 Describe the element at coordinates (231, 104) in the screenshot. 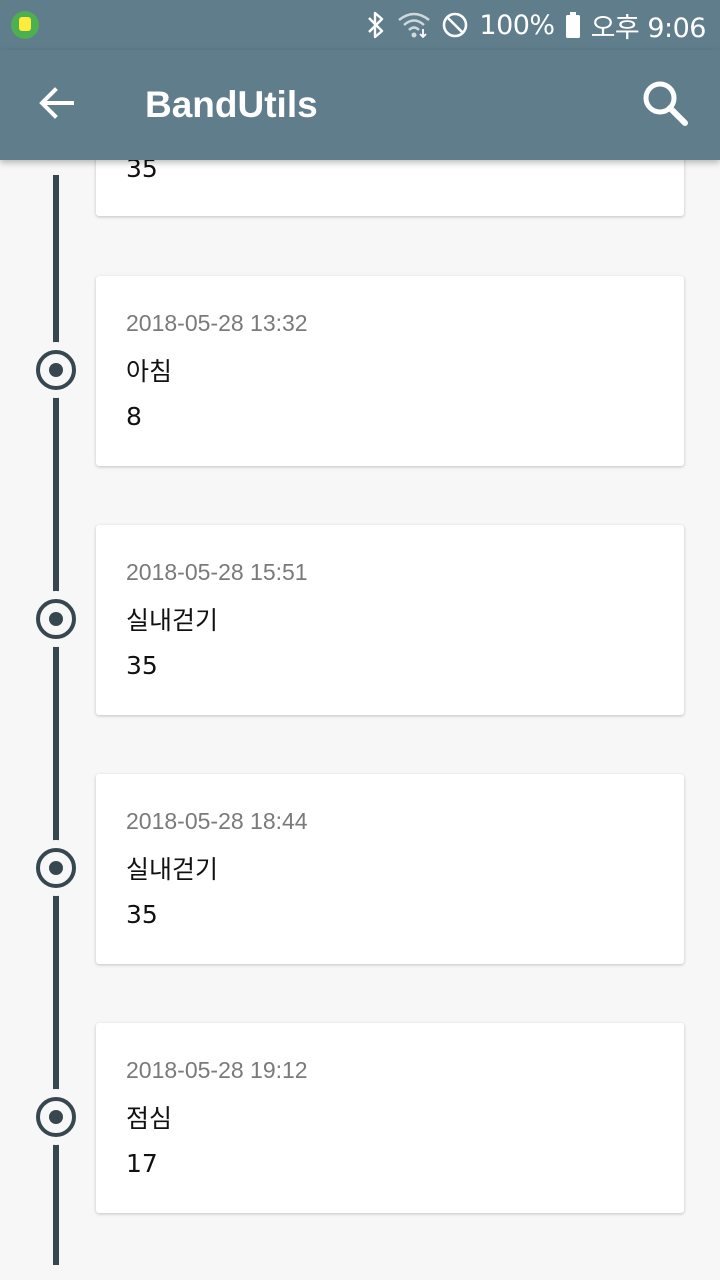

I see `app-title: BandUtils` at that location.